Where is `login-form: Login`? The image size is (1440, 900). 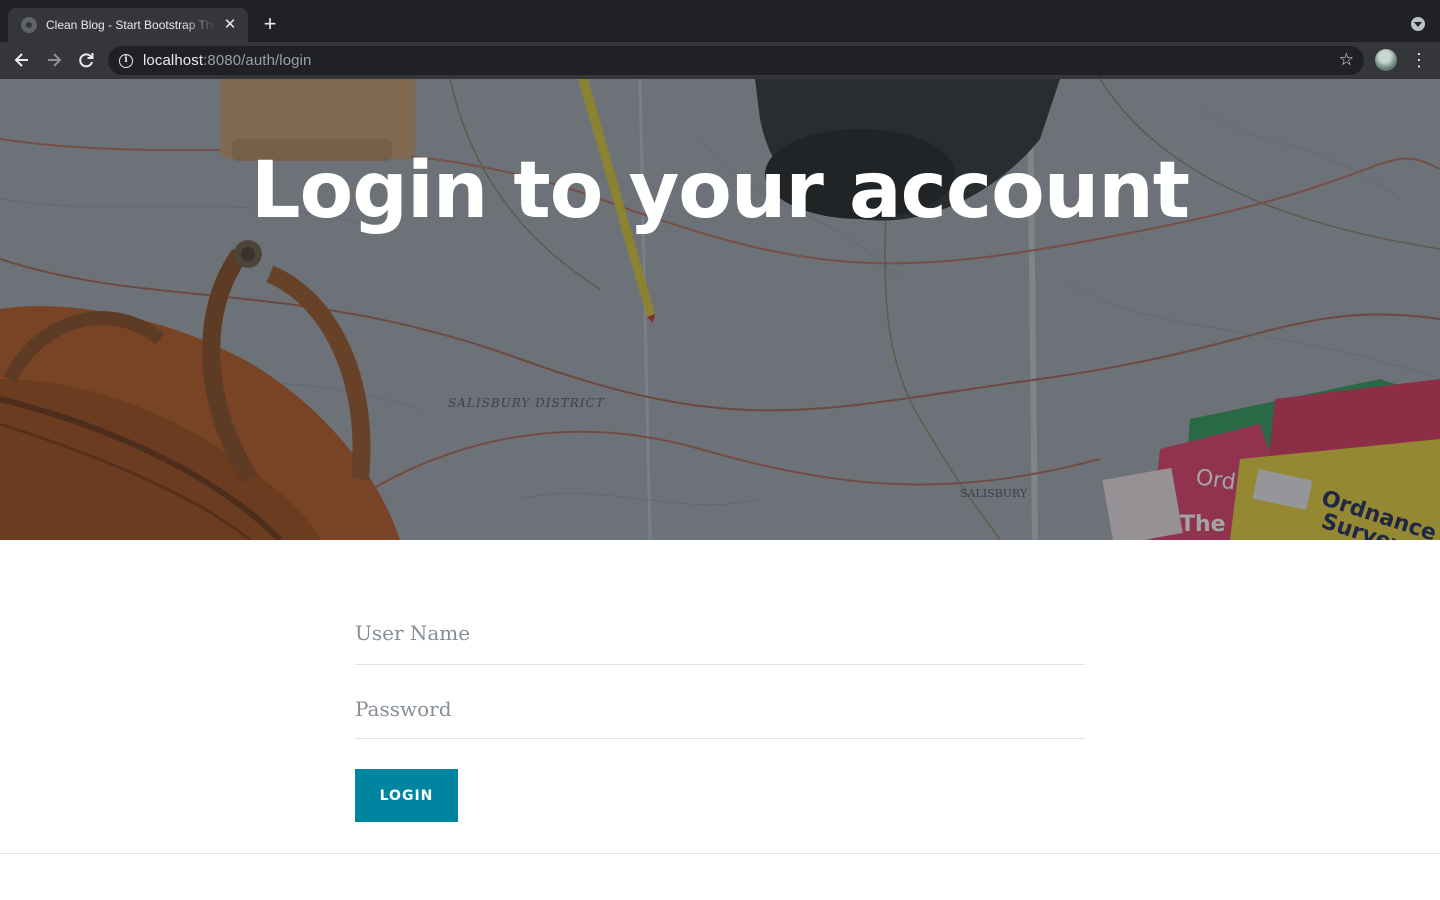
login-form: Login is located at coordinates (720, 710).